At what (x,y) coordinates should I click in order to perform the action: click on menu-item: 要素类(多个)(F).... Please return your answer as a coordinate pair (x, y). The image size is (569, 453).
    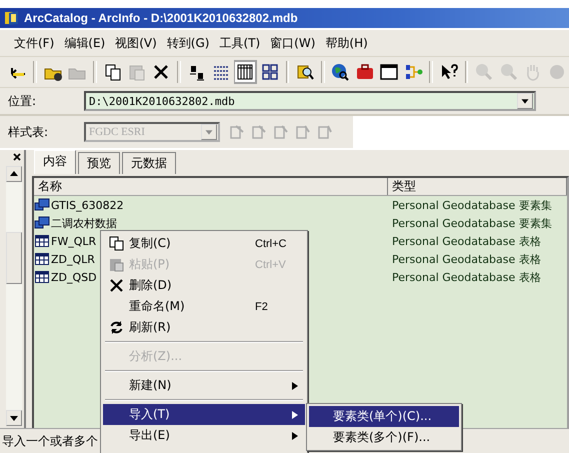
    Looking at the image, I should click on (384, 437).